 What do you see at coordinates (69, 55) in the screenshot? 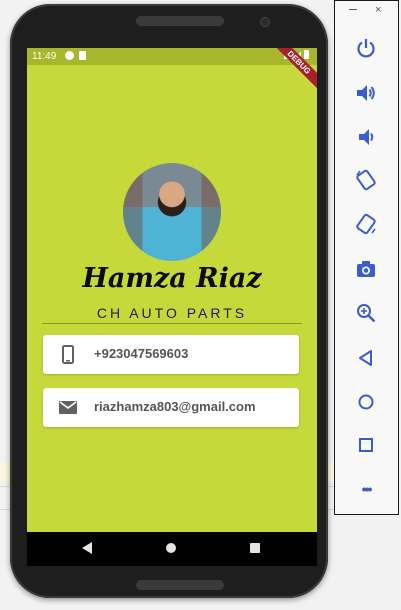
I see `notification-icon` at bounding box center [69, 55].